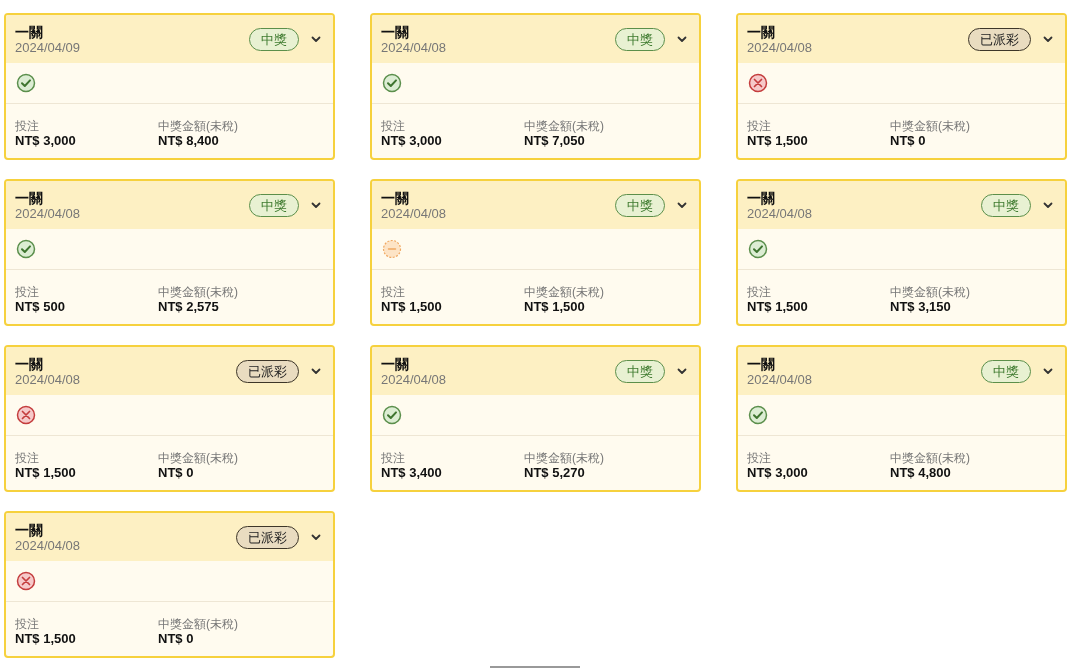 This screenshot has width=1080, height=669. What do you see at coordinates (555, 472) in the screenshot?
I see `payout-amount: NT$ 5,270` at bounding box center [555, 472].